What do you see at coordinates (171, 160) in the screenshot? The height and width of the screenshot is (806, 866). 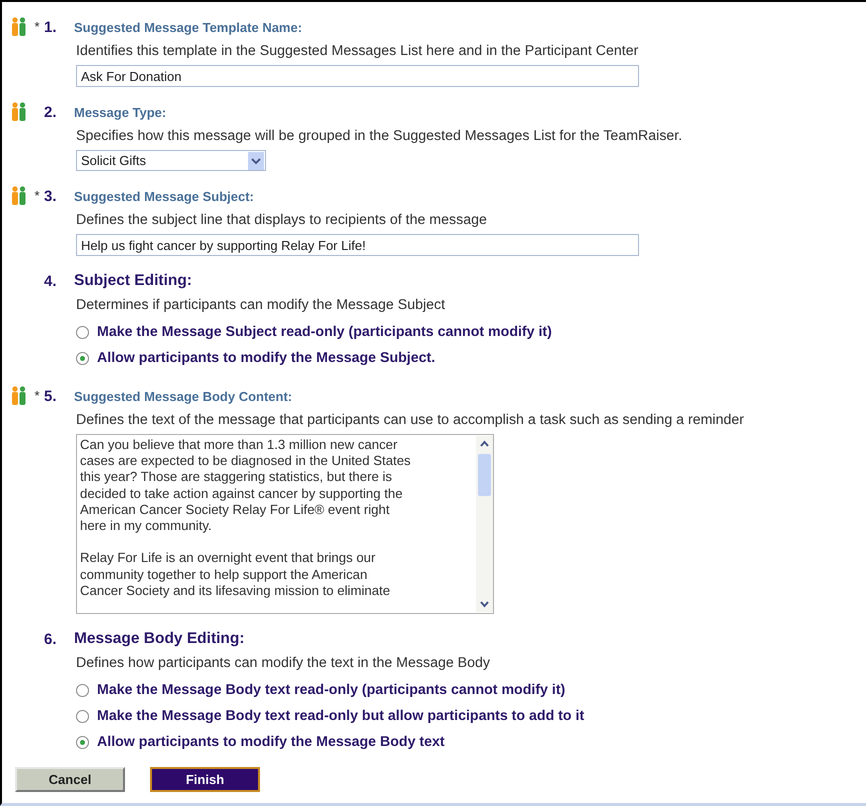 I see `type-dropdown: Solicit Gifts` at bounding box center [171, 160].